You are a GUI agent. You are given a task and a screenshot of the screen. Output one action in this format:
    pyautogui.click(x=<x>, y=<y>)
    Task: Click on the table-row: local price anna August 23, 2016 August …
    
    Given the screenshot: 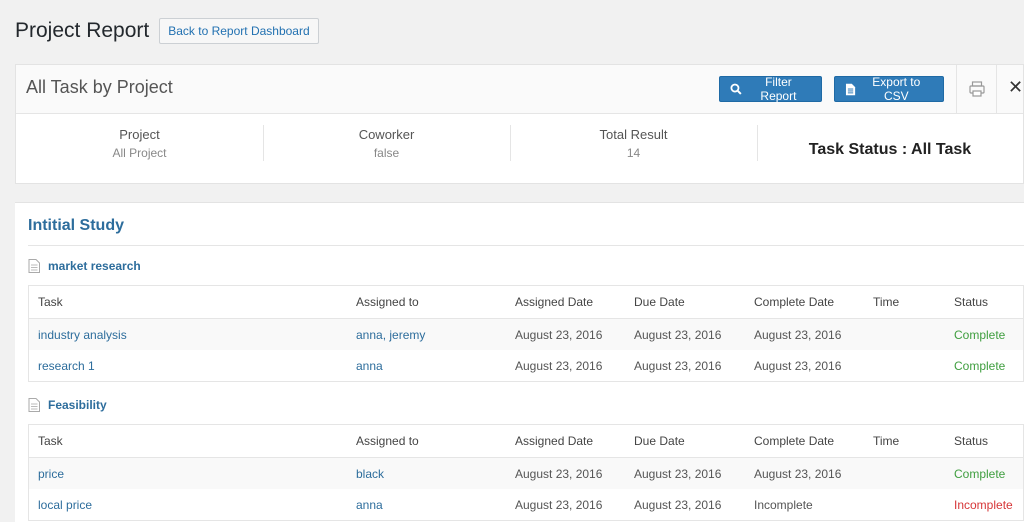 What is the action you would take?
    pyautogui.click(x=526, y=505)
    